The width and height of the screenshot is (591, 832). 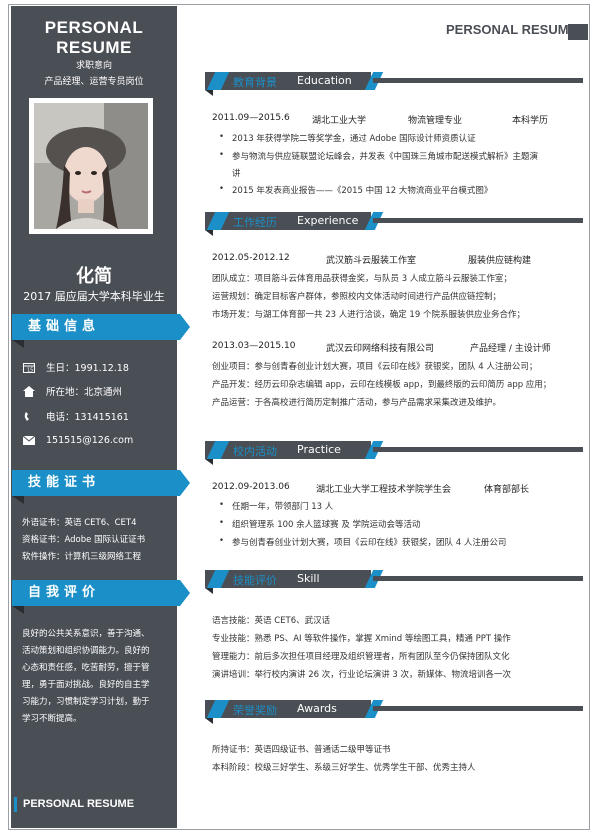 What do you see at coordinates (94, 82) in the screenshot?
I see `objective-roles: 产品经理、运营专员岗位` at bounding box center [94, 82].